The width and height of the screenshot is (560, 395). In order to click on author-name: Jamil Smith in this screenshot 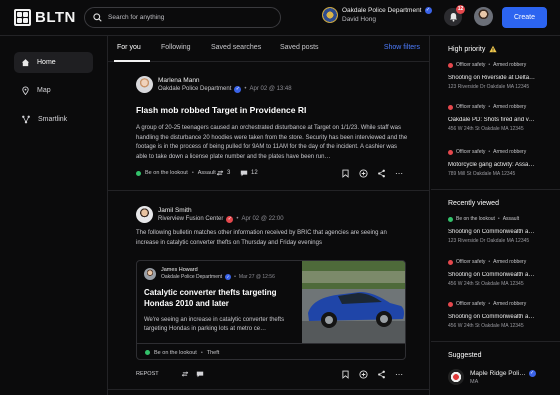, I will do `click(221, 210)`.